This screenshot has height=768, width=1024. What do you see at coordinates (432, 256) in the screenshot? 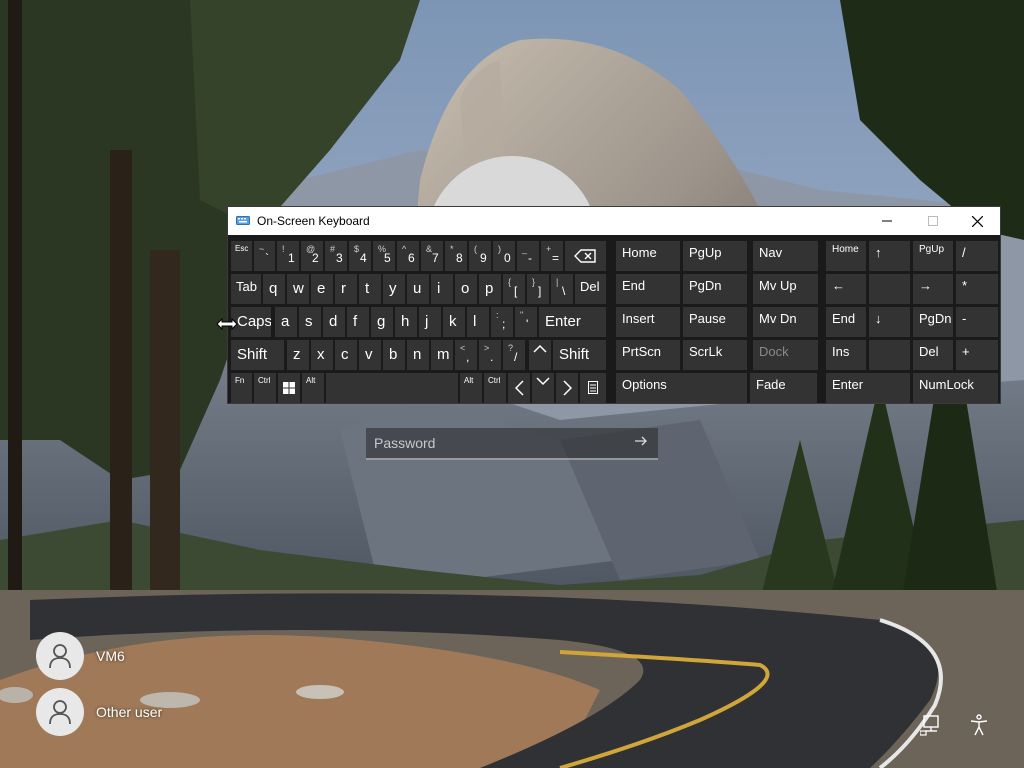
I see `key-7: & 7` at bounding box center [432, 256].